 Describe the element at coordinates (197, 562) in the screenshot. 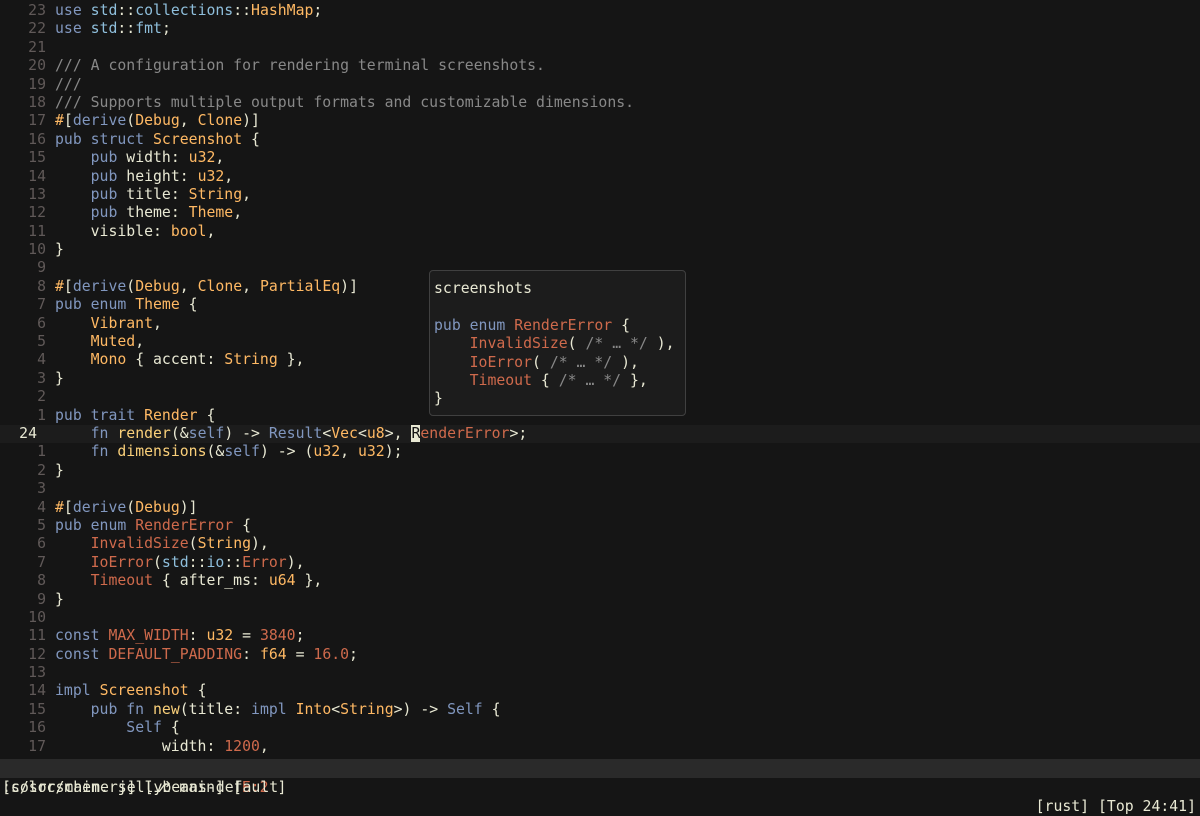

I see `code-text: IoError(std::io::Error),` at that location.